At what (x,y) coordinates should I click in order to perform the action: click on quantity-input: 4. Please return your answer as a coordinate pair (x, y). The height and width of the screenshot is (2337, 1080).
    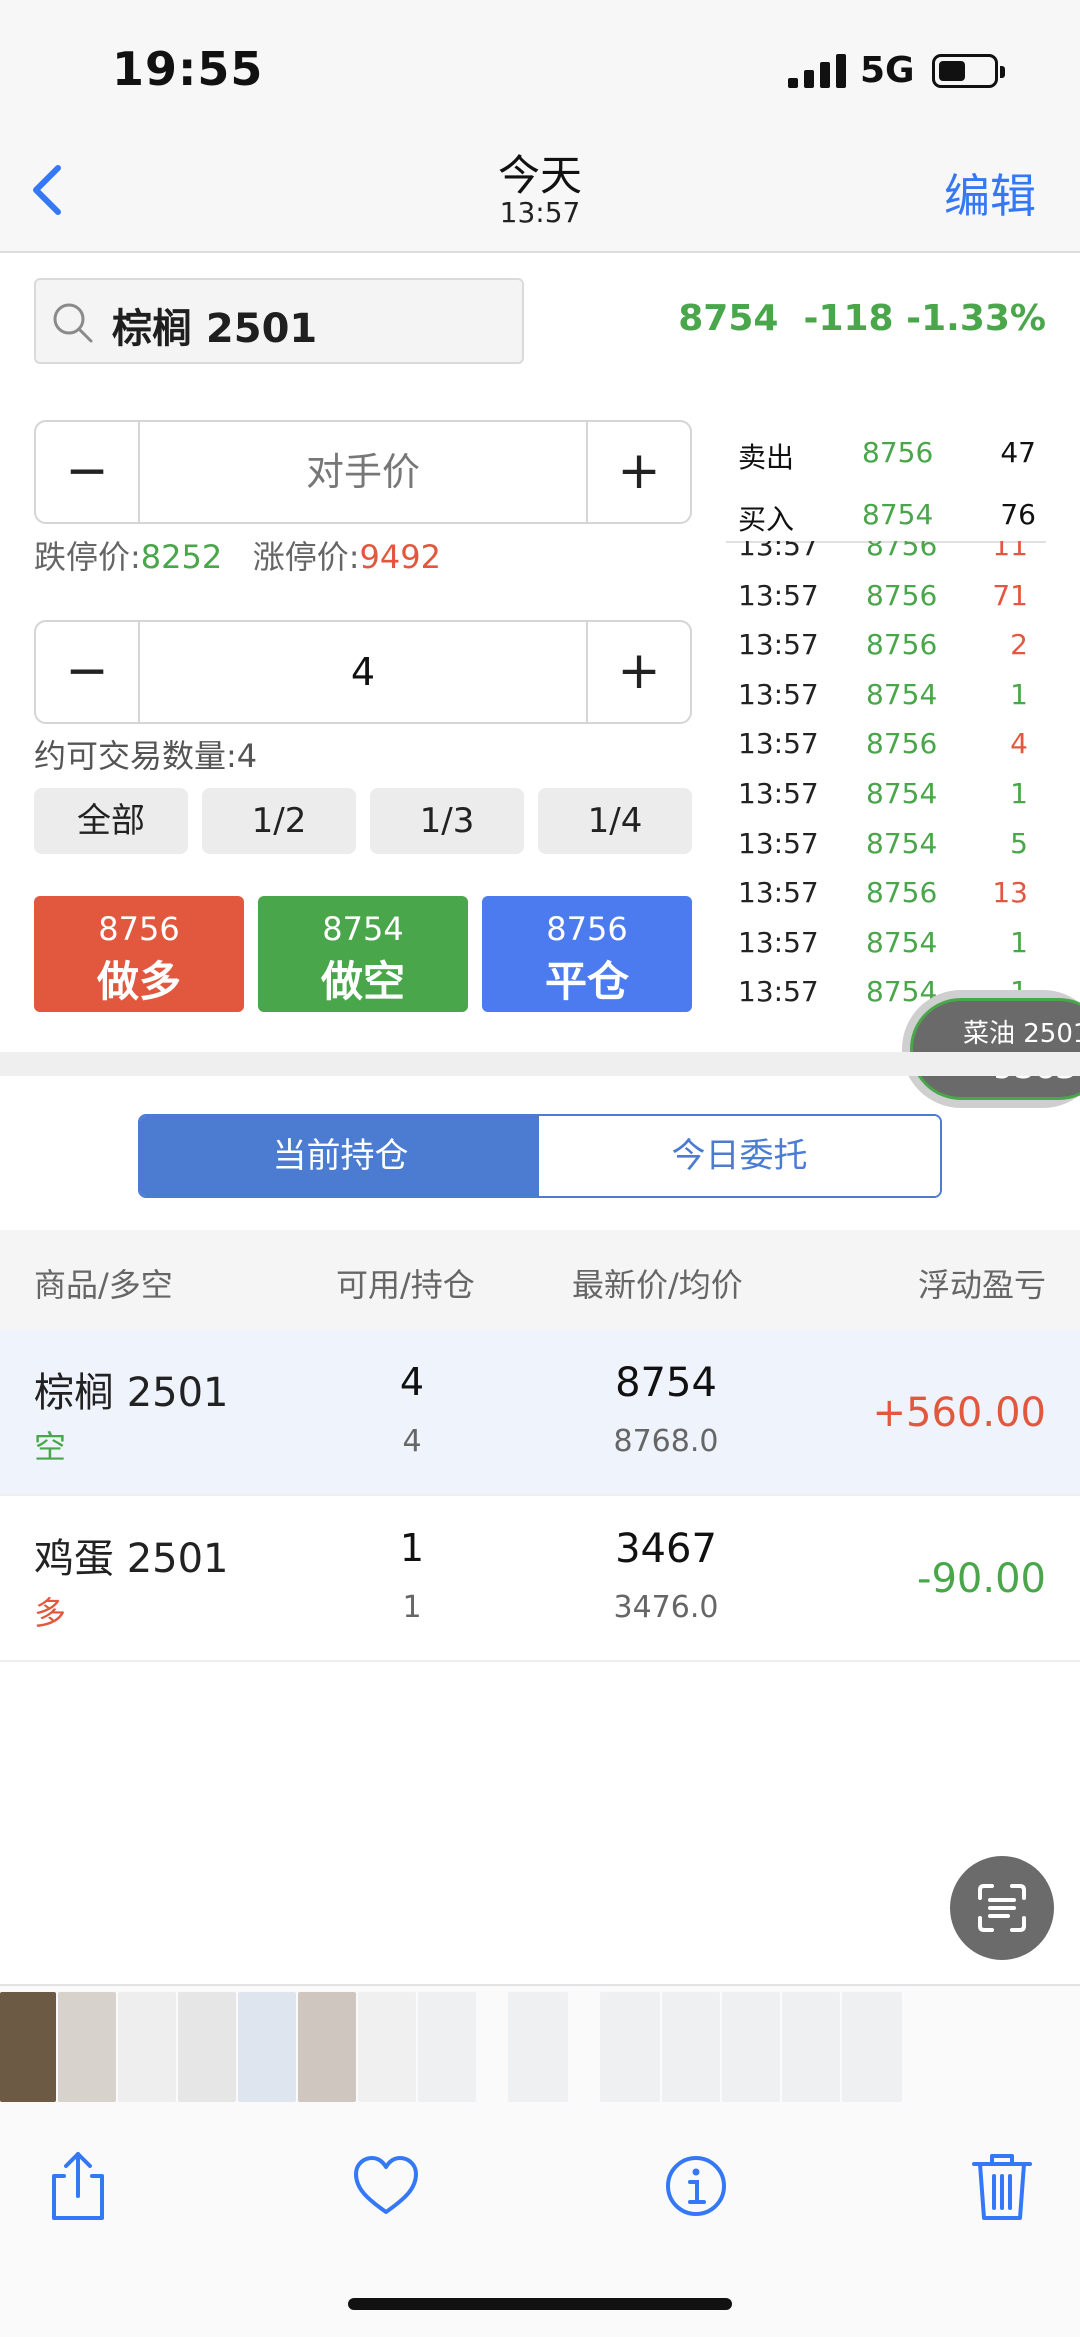
    Looking at the image, I should click on (363, 672).